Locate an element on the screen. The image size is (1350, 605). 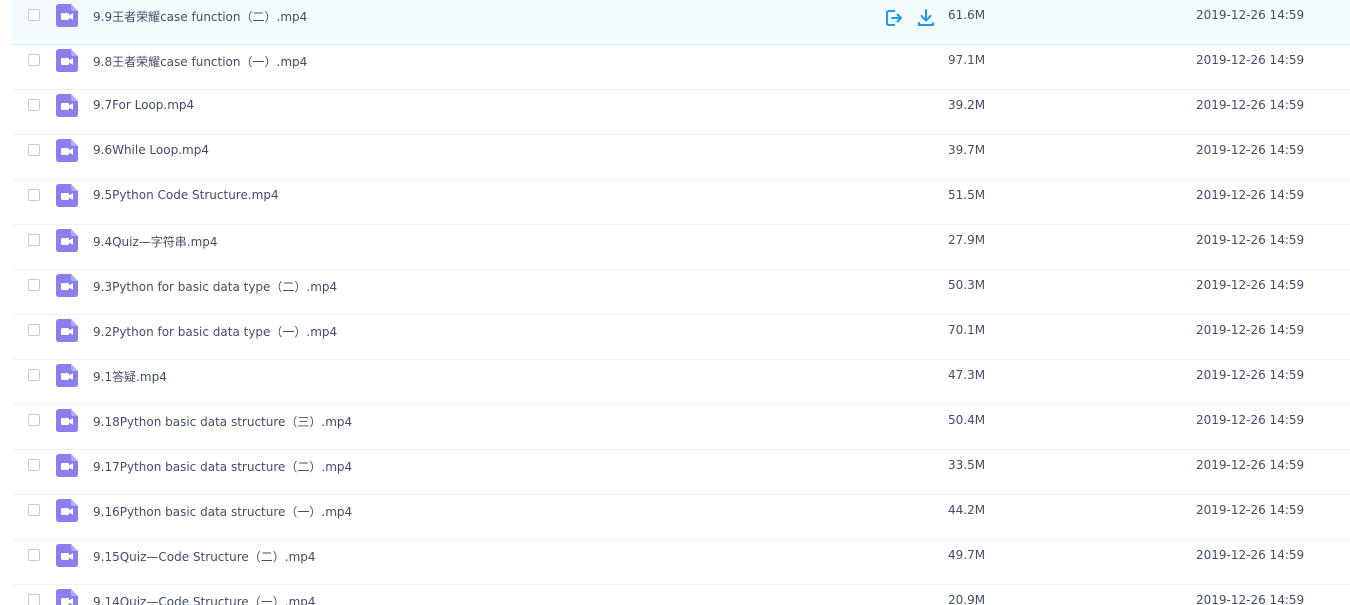
file-name: 9.16Python basic data structure（一）.mp4 is located at coordinates (222, 511).